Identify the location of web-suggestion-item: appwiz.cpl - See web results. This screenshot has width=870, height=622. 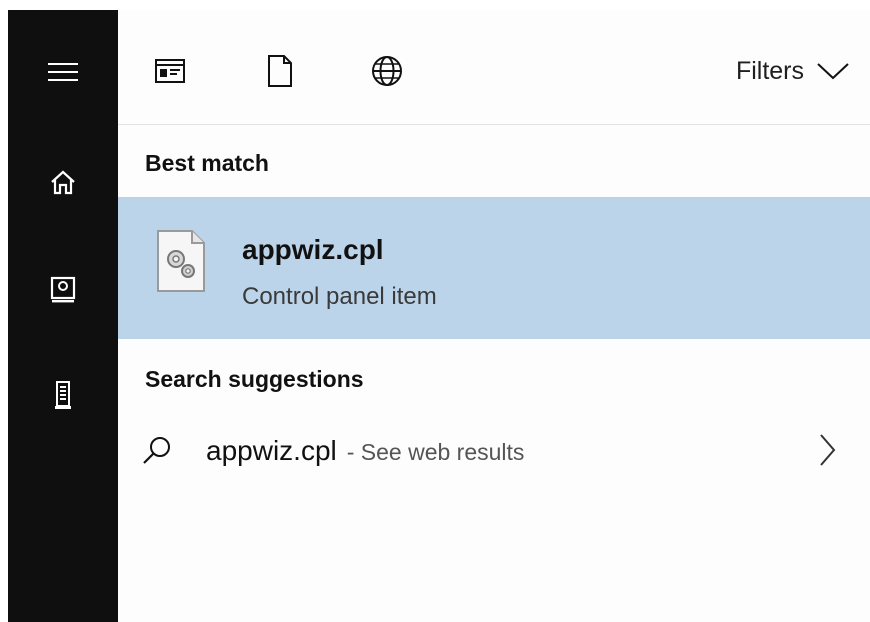
(494, 450).